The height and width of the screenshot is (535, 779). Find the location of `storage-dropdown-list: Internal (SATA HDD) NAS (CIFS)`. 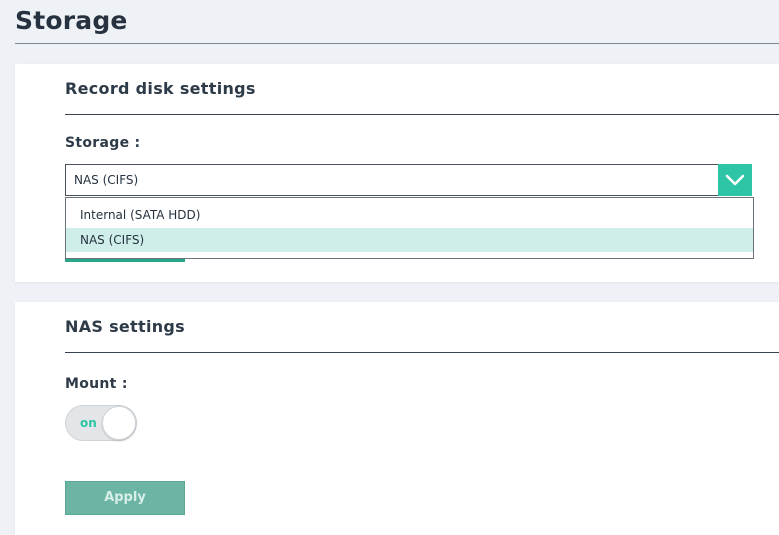

storage-dropdown-list: Internal (SATA HDD) NAS (CIFS) is located at coordinates (409, 228).